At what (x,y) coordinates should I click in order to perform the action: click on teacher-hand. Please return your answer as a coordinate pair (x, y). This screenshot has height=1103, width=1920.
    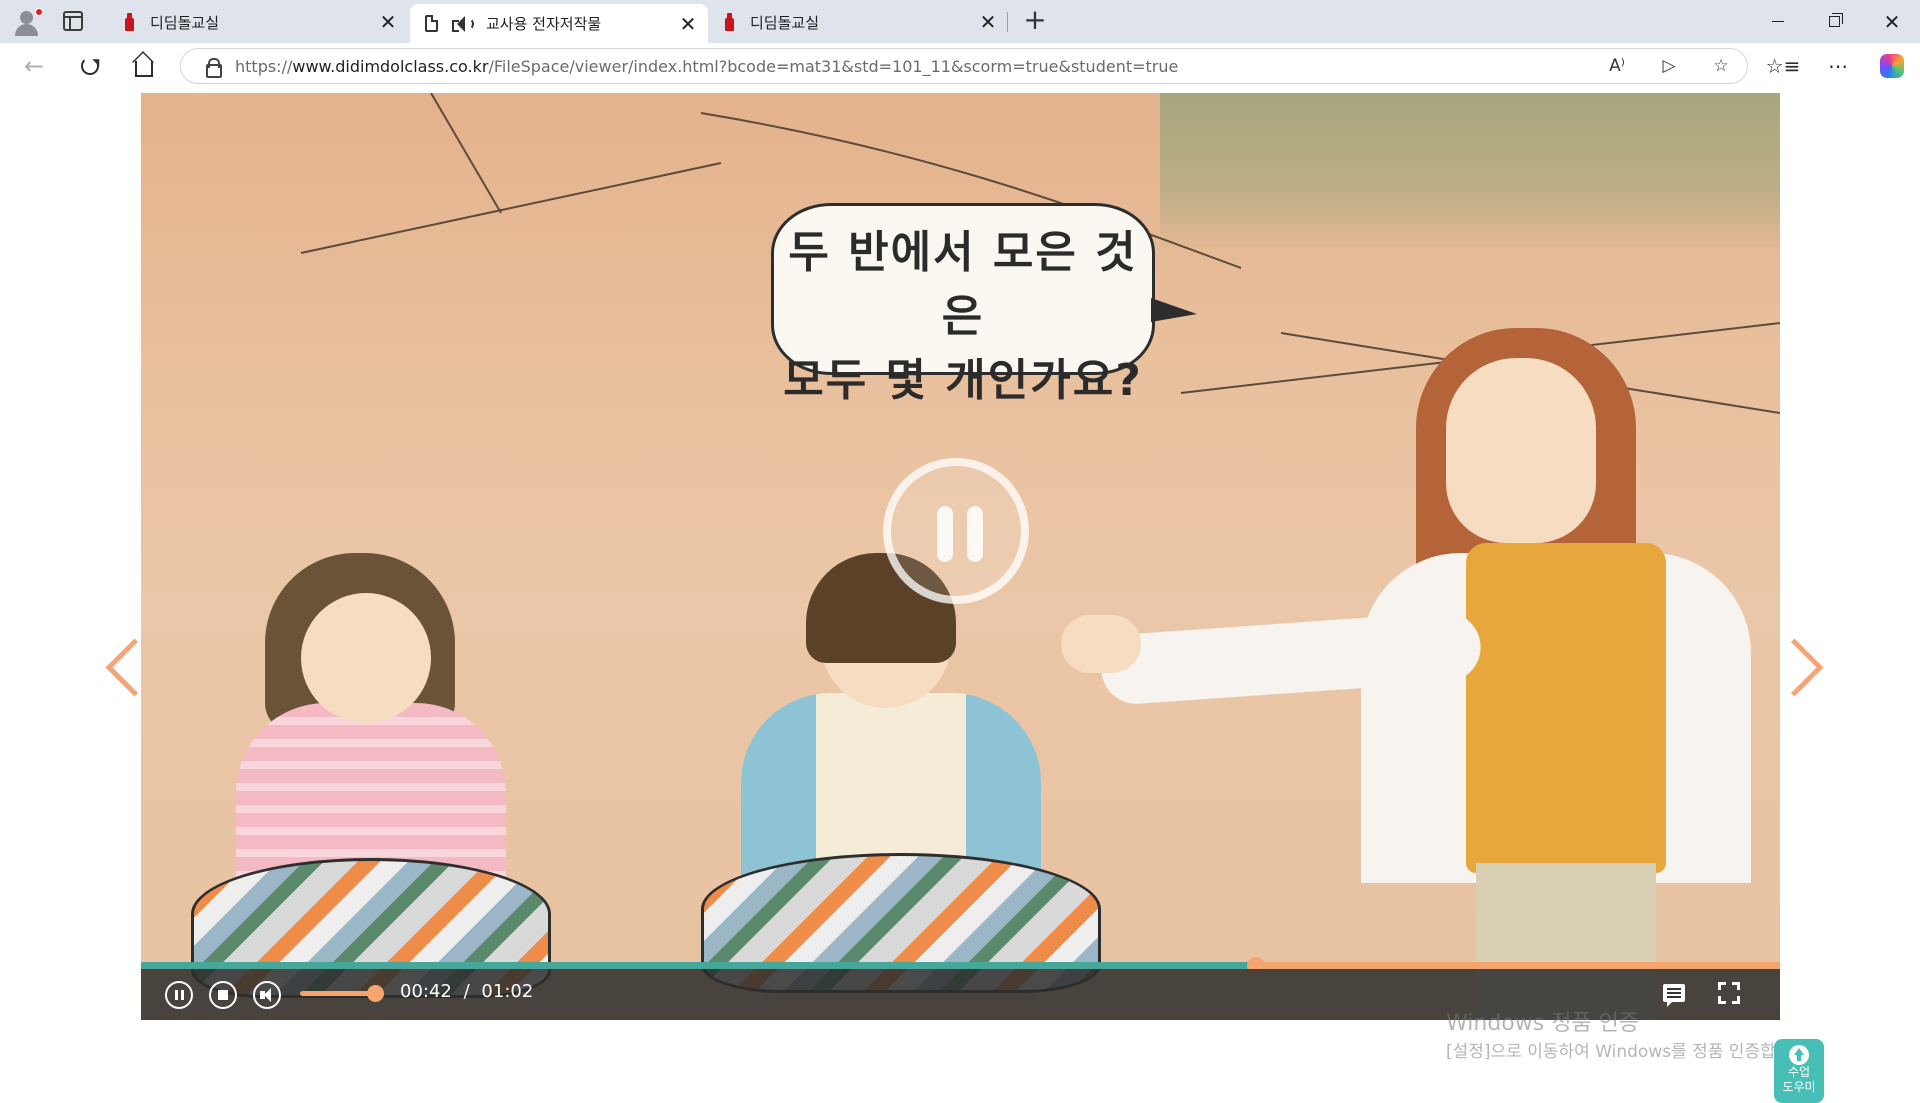
    Looking at the image, I should click on (1101, 644).